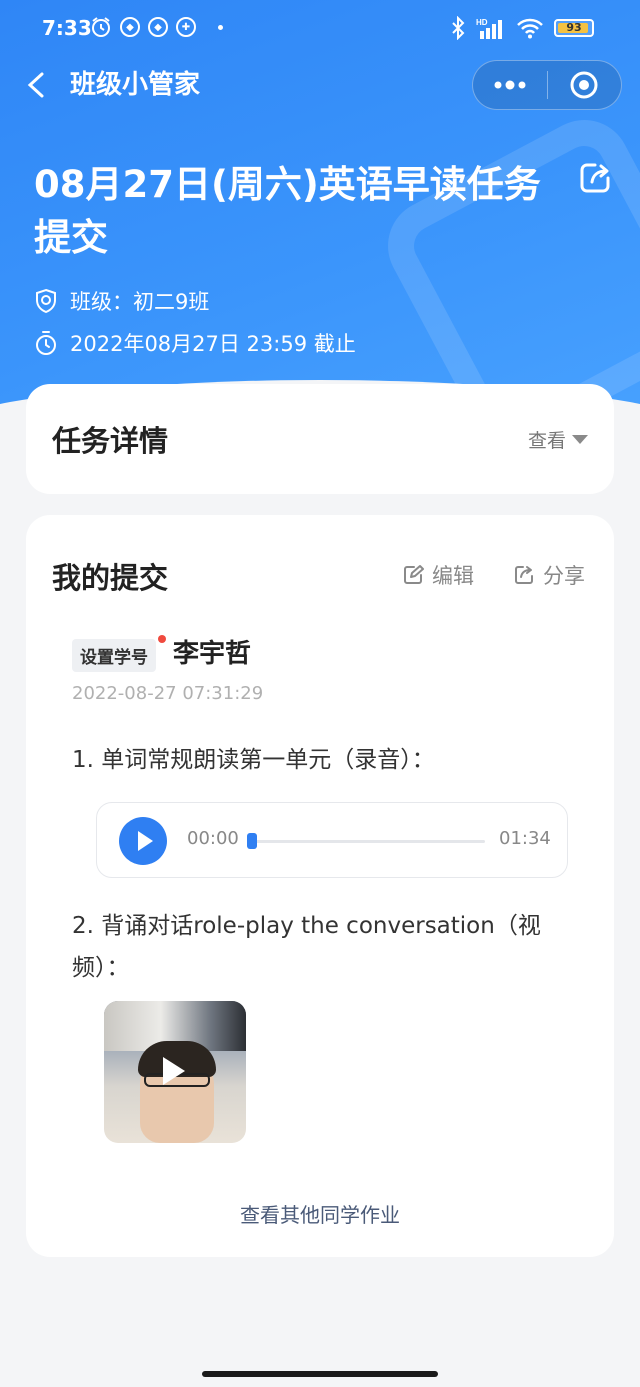  Describe the element at coordinates (220, 27) in the screenshot. I see `notif-dot` at that location.